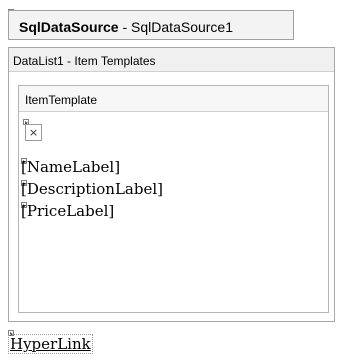 This screenshot has width=347, height=363. I want to click on item-template-header: ItemTemplate, so click(173, 99).